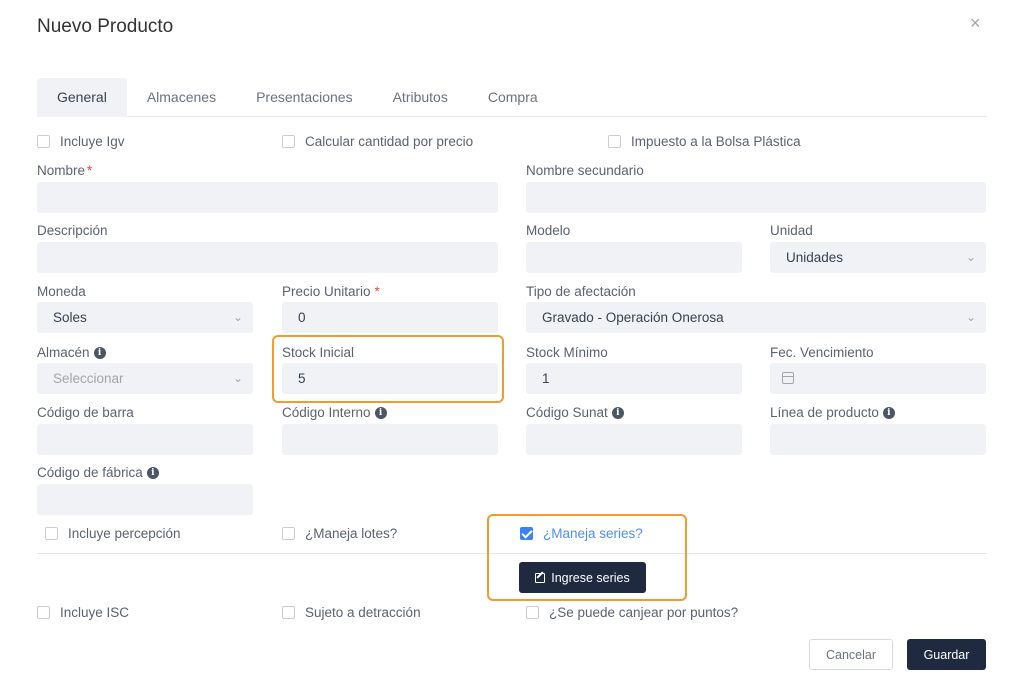  What do you see at coordinates (390, 439) in the screenshot?
I see `codigo-interno-input` at bounding box center [390, 439].